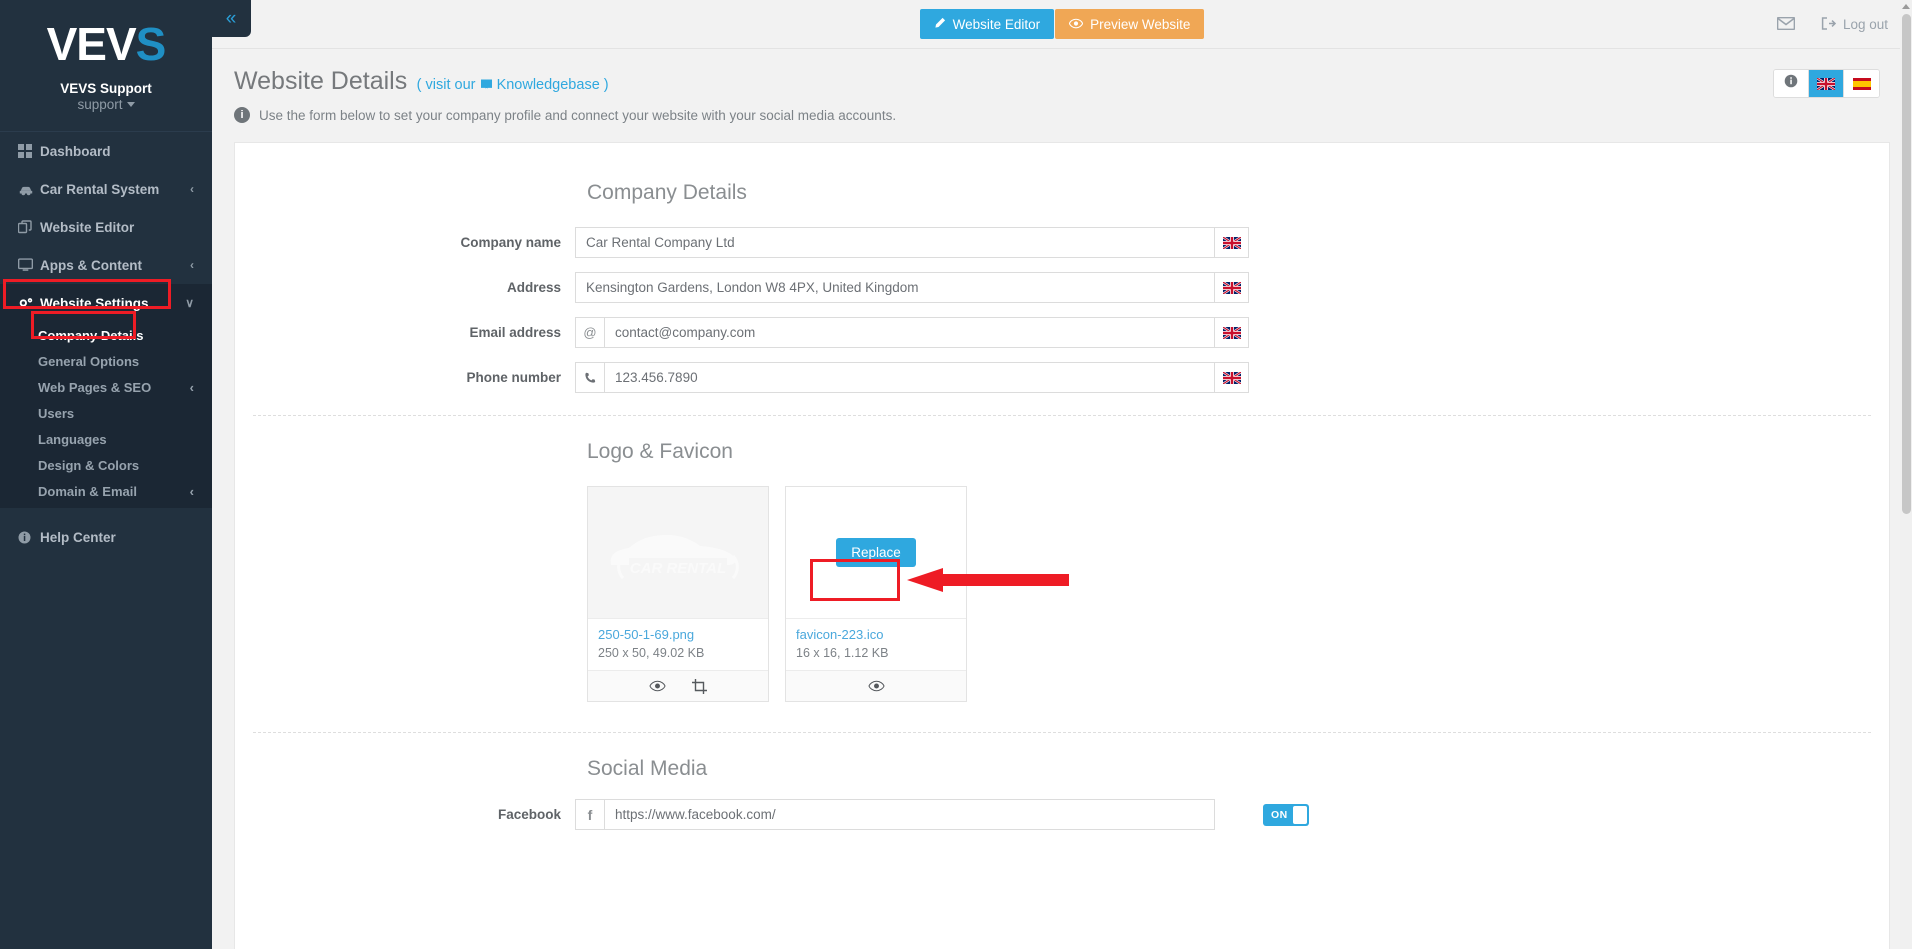 The image size is (1912, 949). What do you see at coordinates (29, 151) in the screenshot?
I see `grid-icon` at bounding box center [29, 151].